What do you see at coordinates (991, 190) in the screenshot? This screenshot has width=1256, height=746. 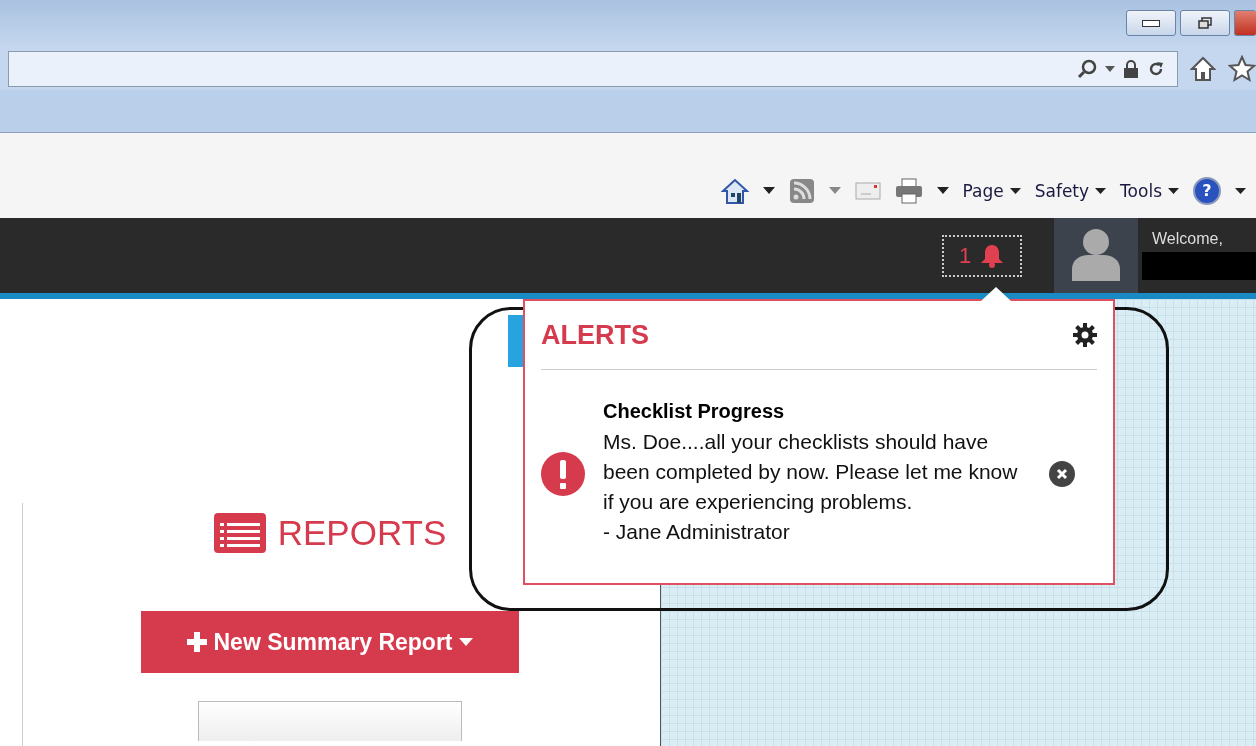 I see `menu-button: Page` at bounding box center [991, 190].